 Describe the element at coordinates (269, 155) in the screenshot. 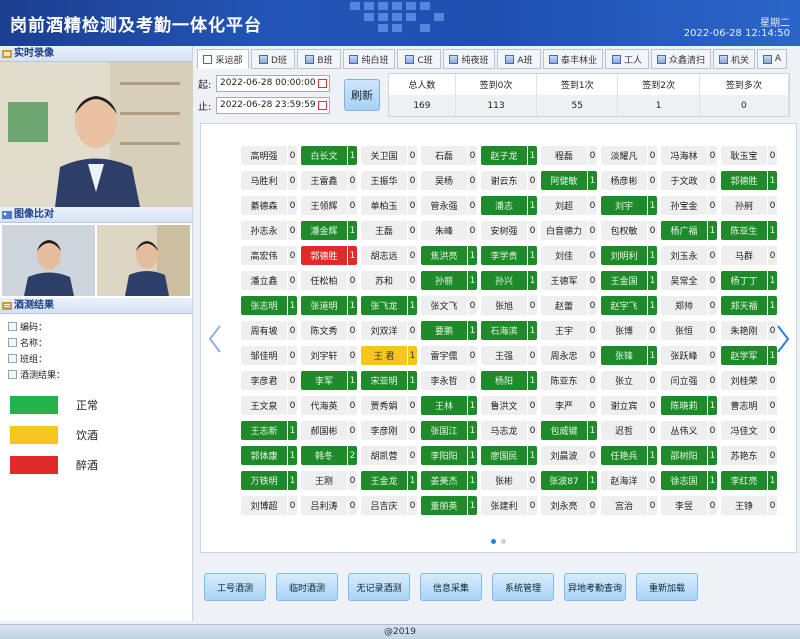

I see `employee-cell: 高明强 0` at that location.